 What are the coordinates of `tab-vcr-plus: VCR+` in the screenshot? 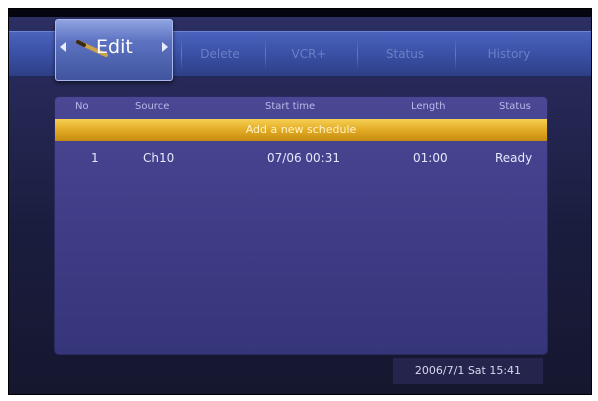 It's located at (309, 54).